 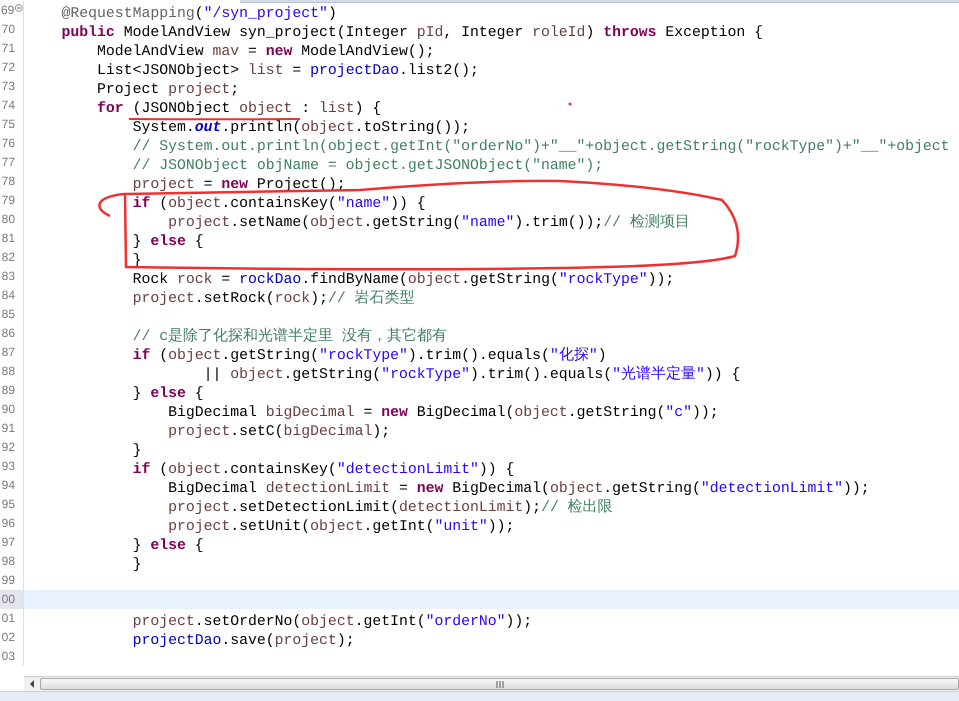 What do you see at coordinates (7, 637) in the screenshot?
I see `line-number: 02` at bounding box center [7, 637].